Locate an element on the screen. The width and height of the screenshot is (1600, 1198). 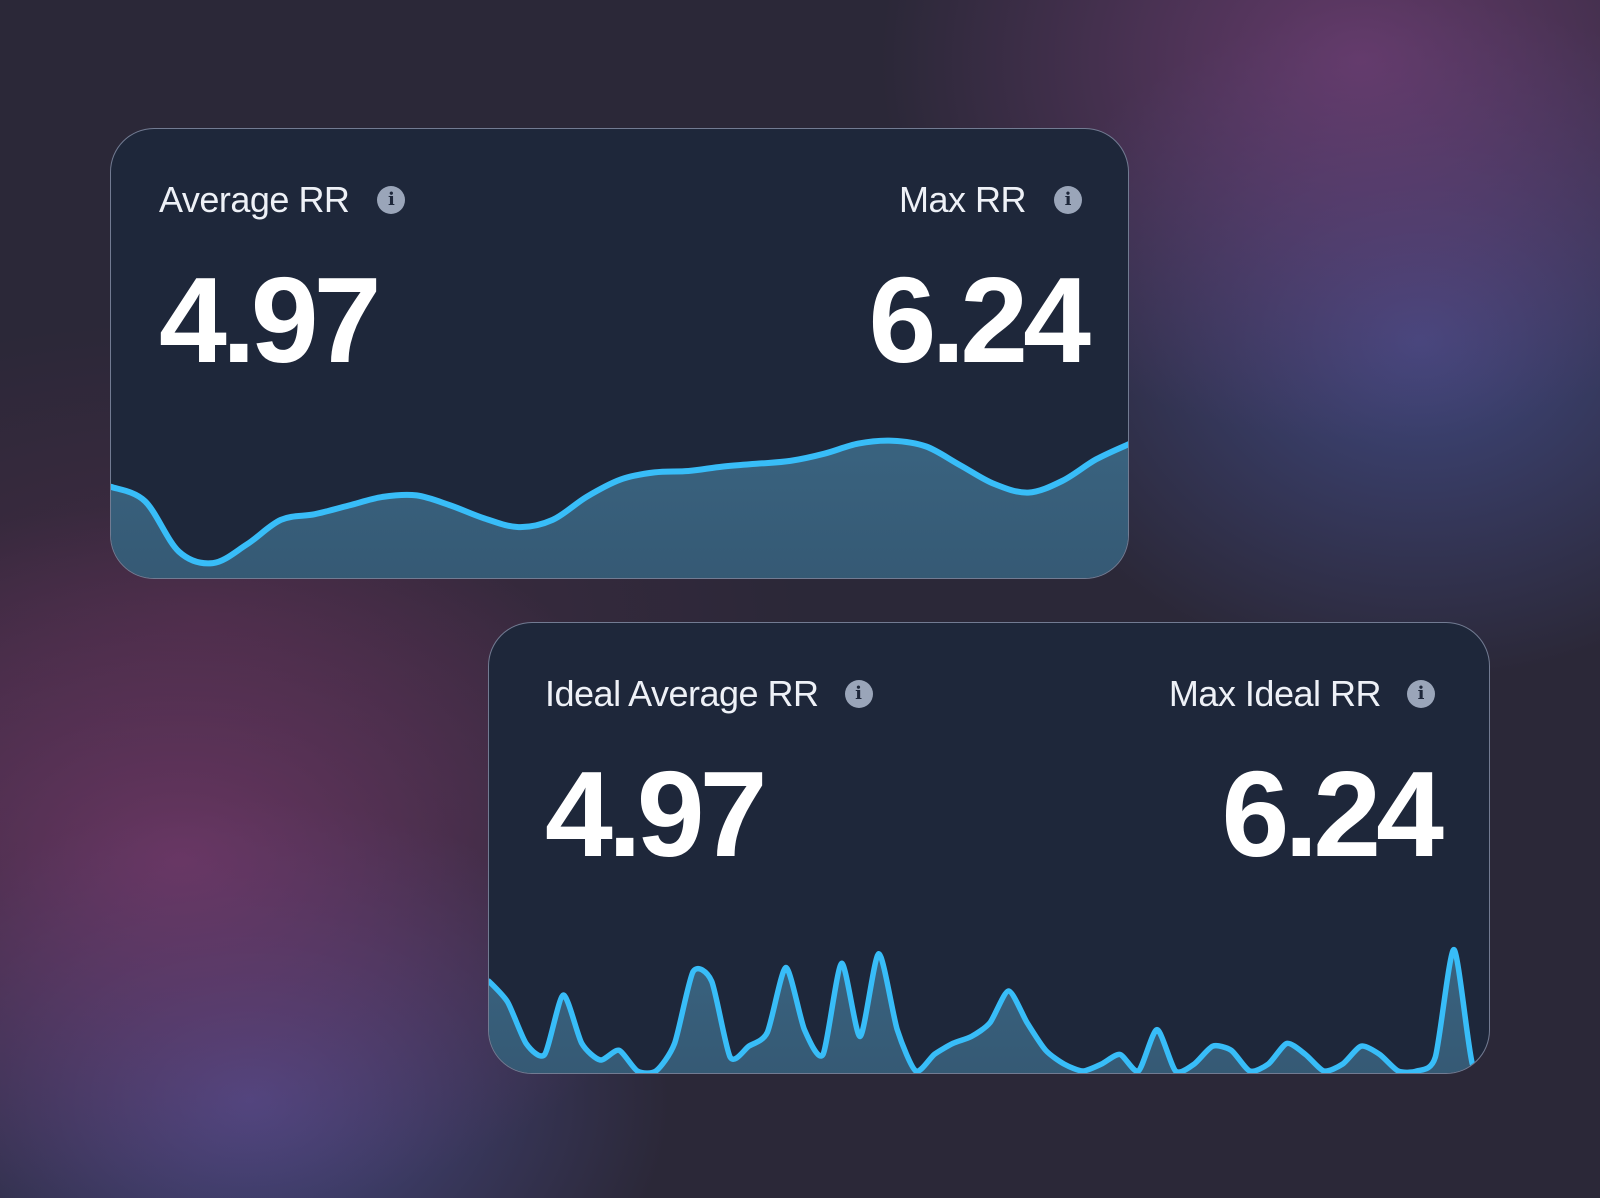
max-rr-label-row: Max RR i is located at coordinates (990, 200).